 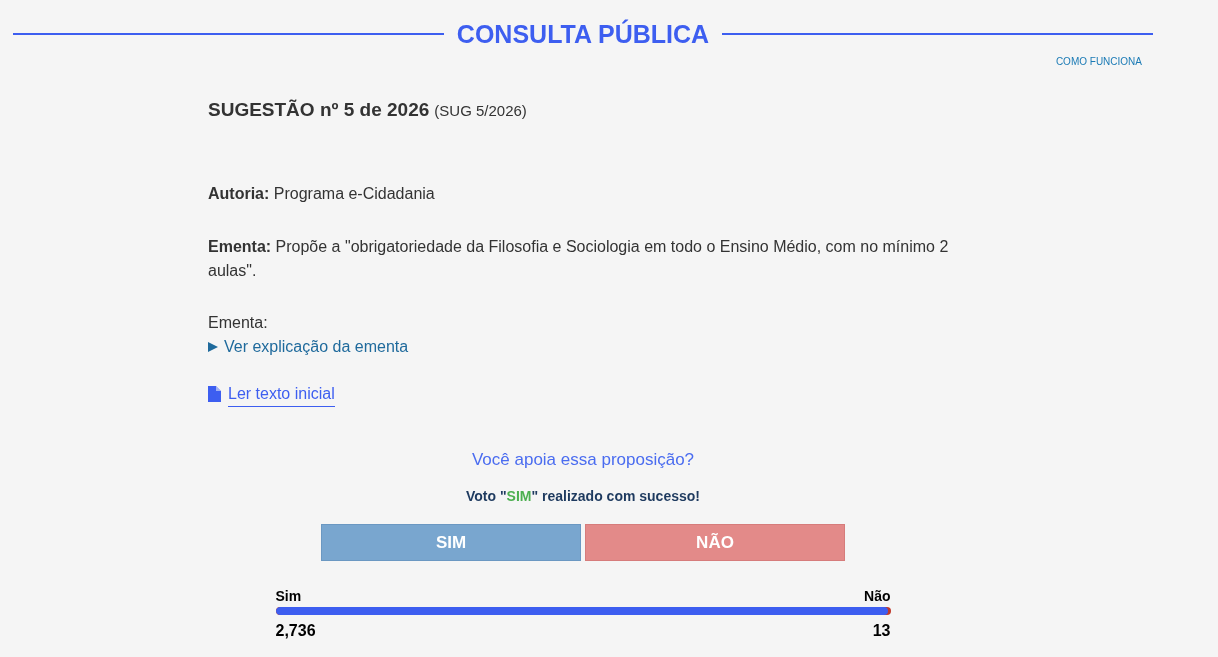 I want to click on vote-question: Você apoia essa proposição?, so click(x=583, y=460).